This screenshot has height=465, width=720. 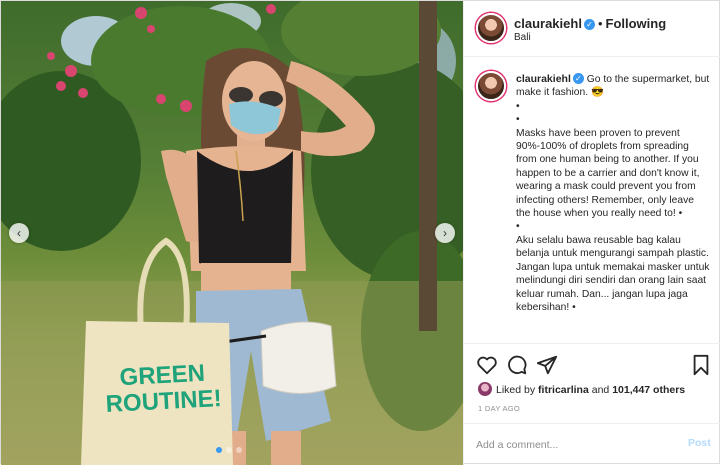 What do you see at coordinates (547, 365) in the screenshot?
I see `share-icon` at bounding box center [547, 365].